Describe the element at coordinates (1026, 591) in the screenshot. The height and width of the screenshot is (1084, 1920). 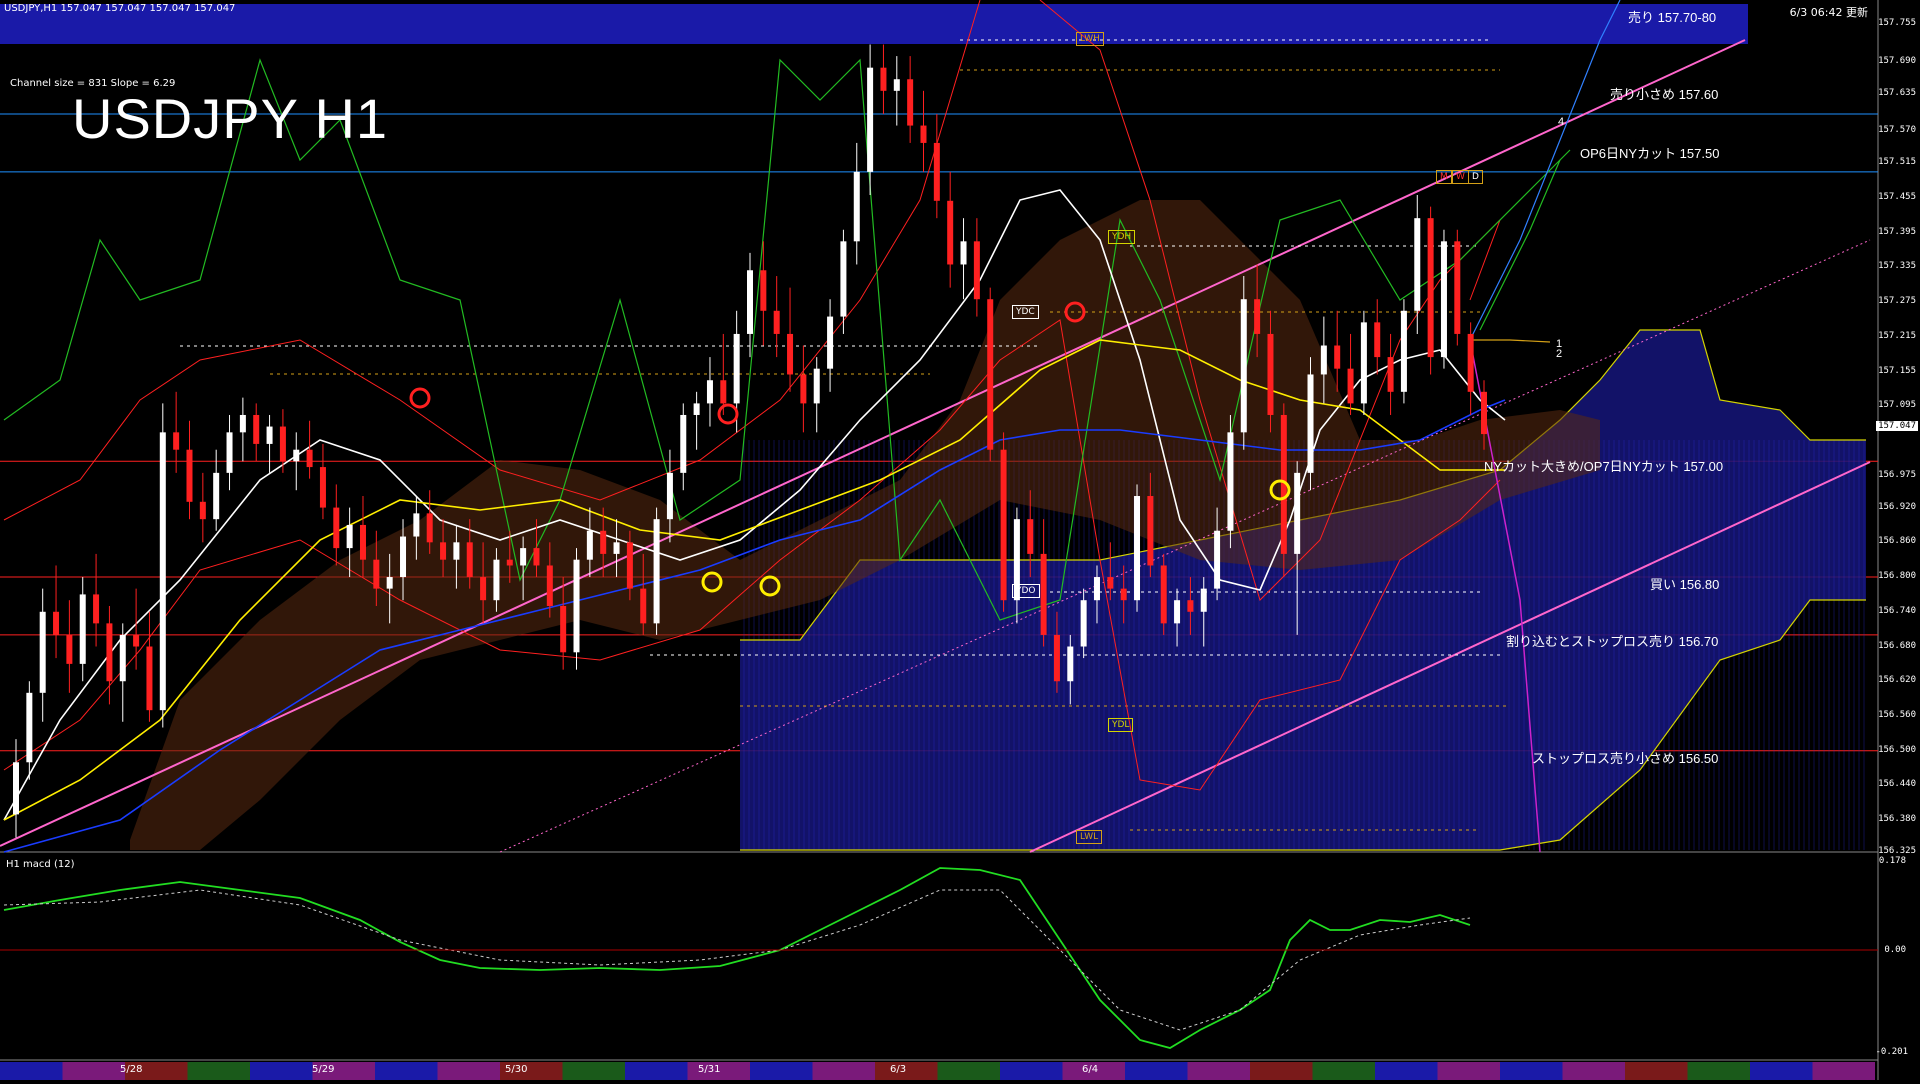
I see `marker-ydo: YDO` at that location.